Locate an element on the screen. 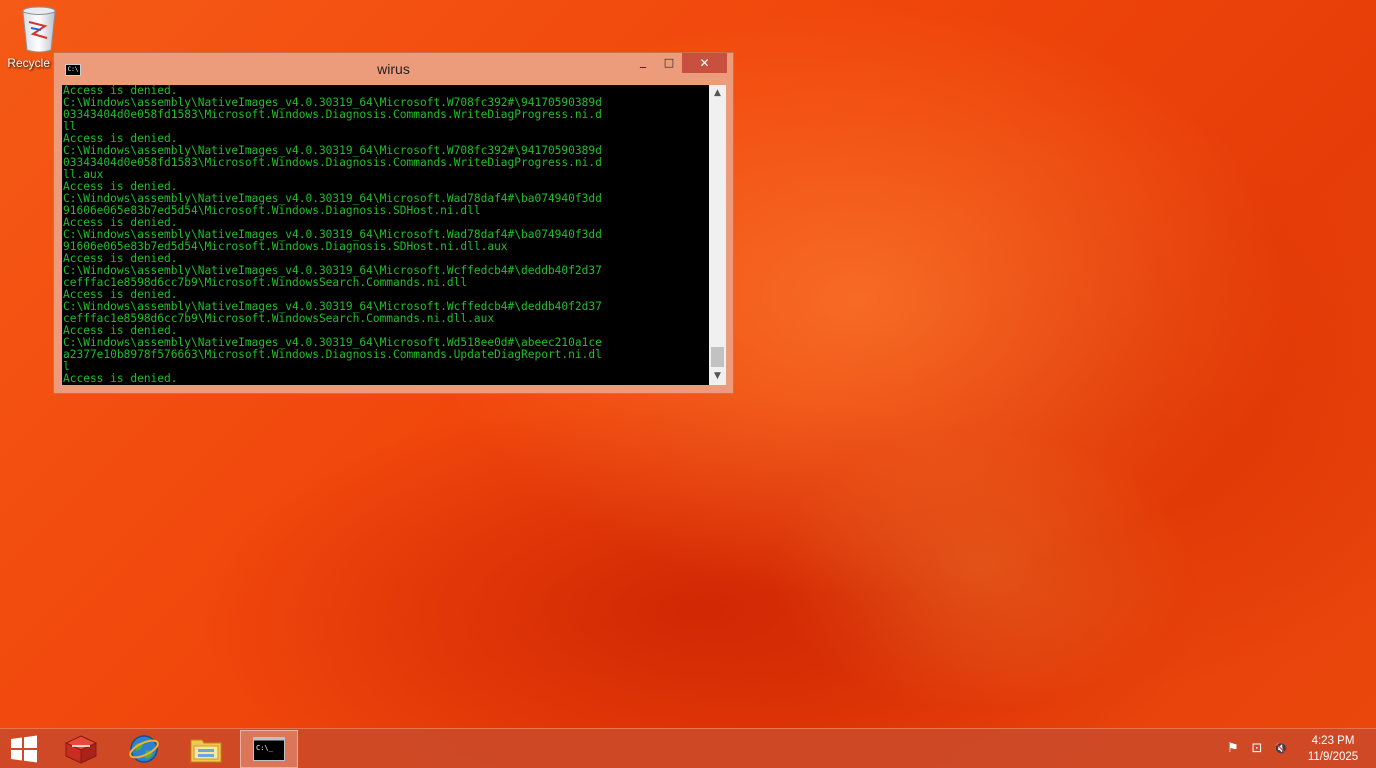  red-box-app-icon is located at coordinates (81, 749).